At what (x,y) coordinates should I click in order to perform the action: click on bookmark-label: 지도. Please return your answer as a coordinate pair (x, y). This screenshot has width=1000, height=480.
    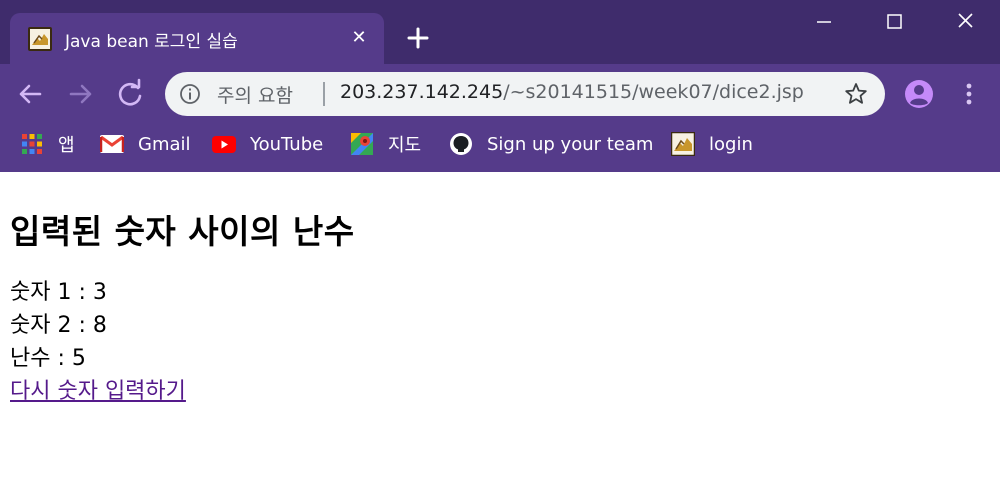
    Looking at the image, I should click on (405, 145).